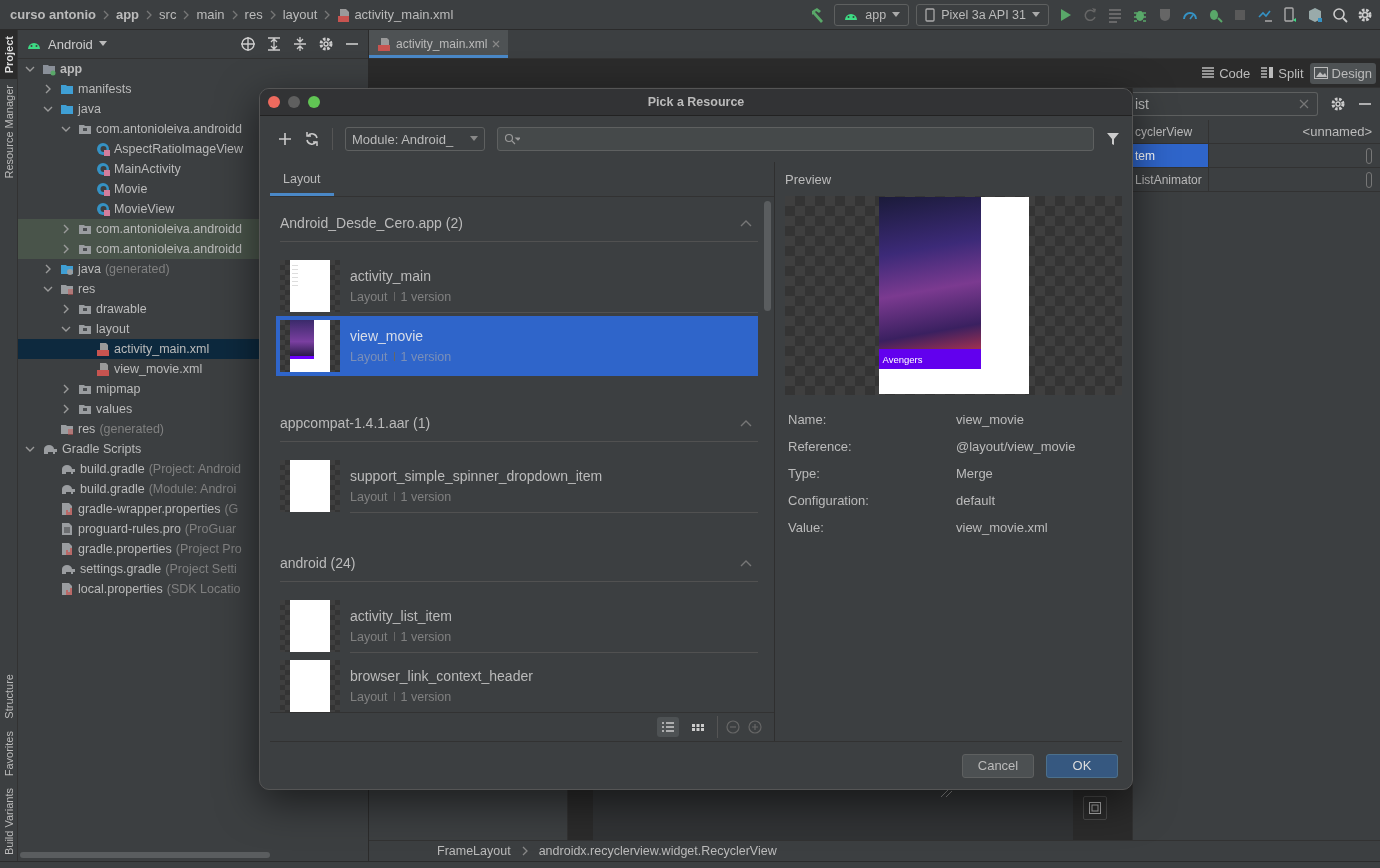 This screenshot has width=1380, height=868. What do you see at coordinates (872, 14) in the screenshot?
I see `run-config-dropdown: app` at bounding box center [872, 14].